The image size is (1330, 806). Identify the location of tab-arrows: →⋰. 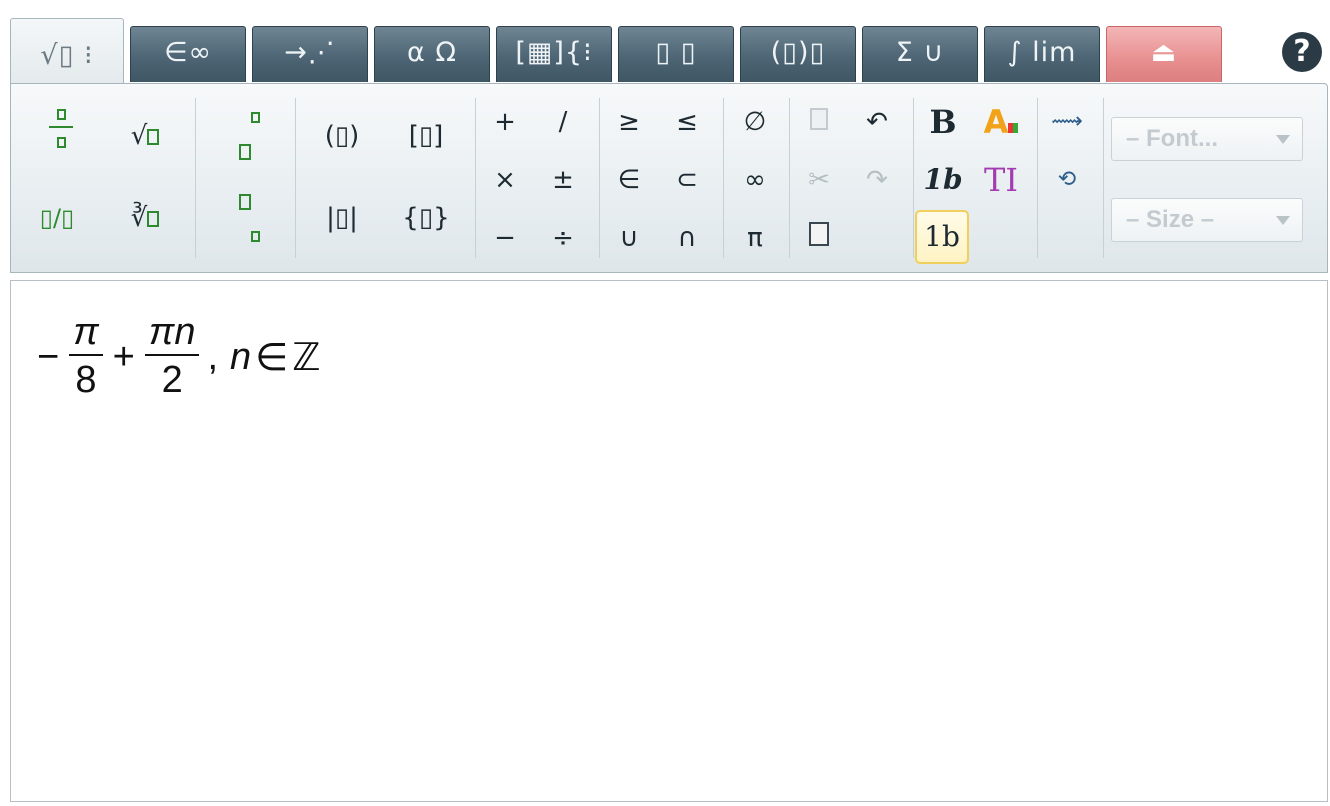
(310, 54).